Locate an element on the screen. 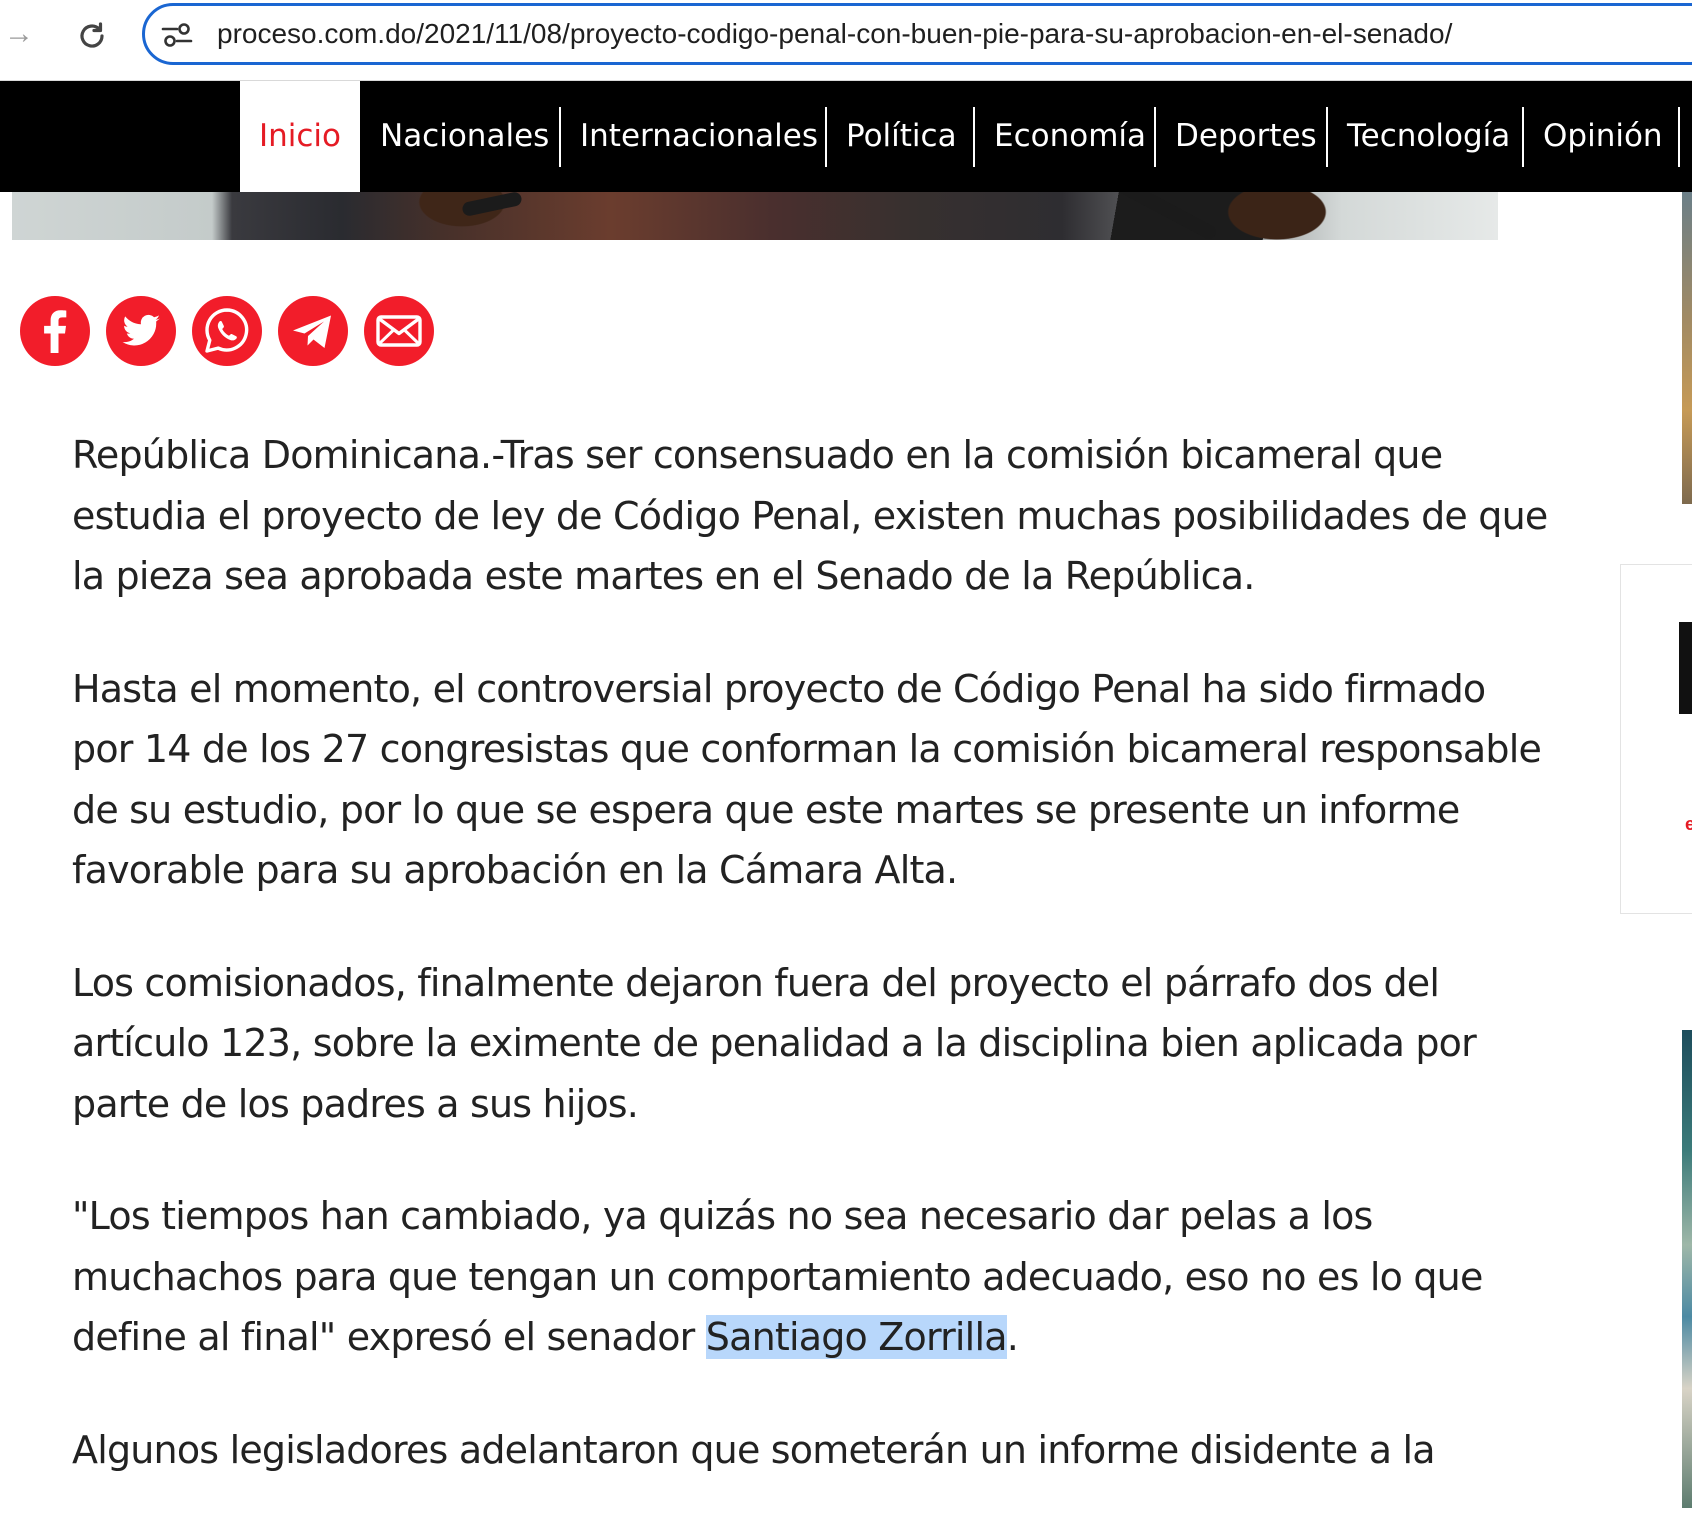 Image resolution: width=1692 pixels, height=1532 pixels. sidebar-block is located at coordinates (1685, 668).